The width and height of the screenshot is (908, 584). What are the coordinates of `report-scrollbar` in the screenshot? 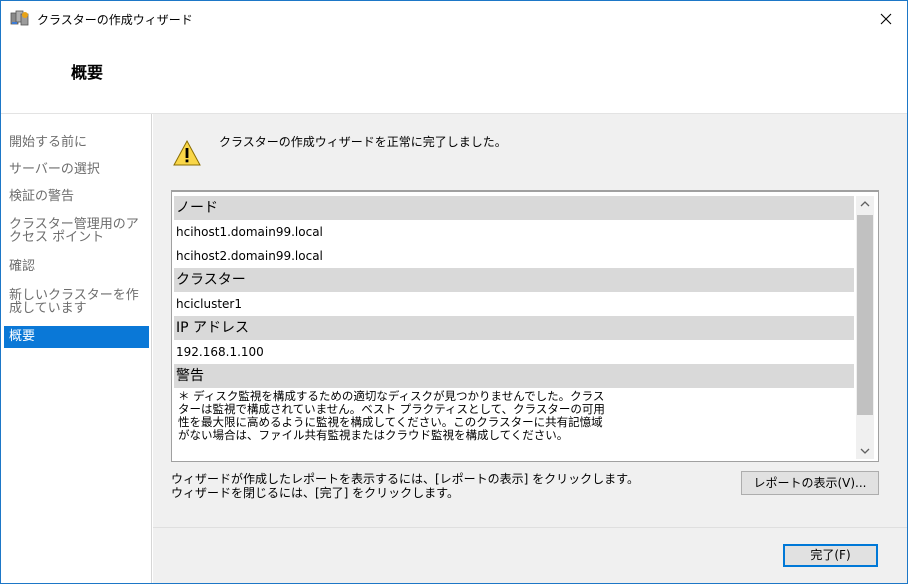 It's located at (865, 327).